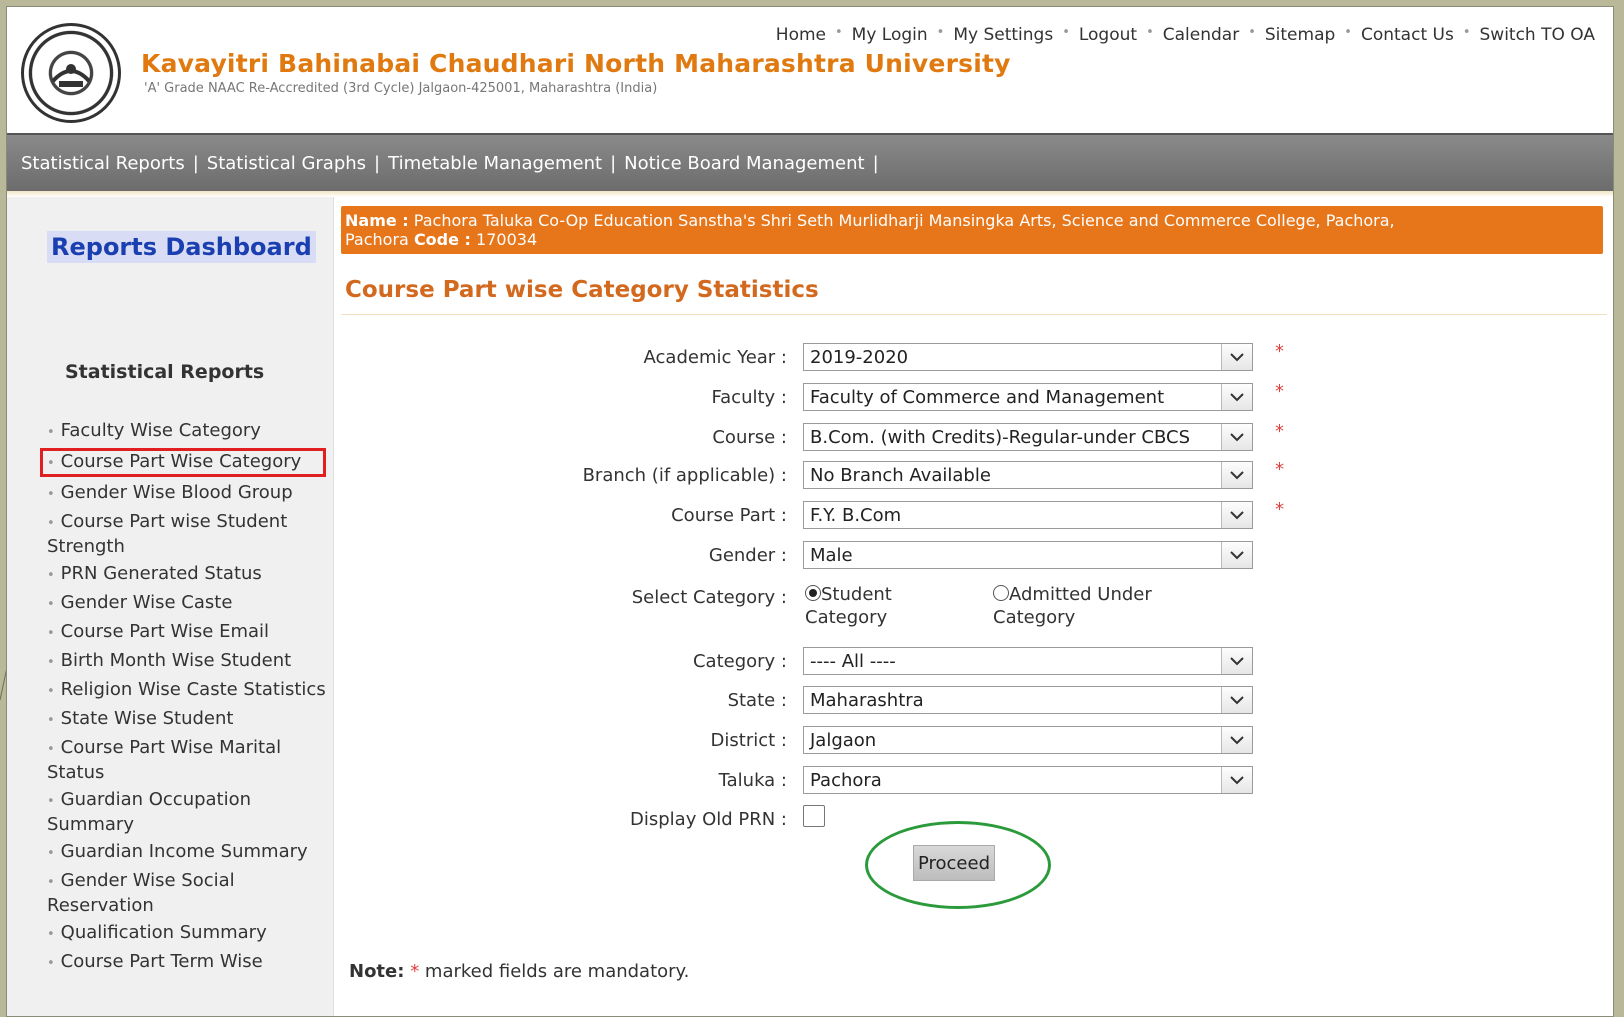 Image resolution: width=1624 pixels, height=1017 pixels. Describe the element at coordinates (1072, 606) in the screenshot. I see `radio-admitted-under-category: Admitted Under Category` at that location.